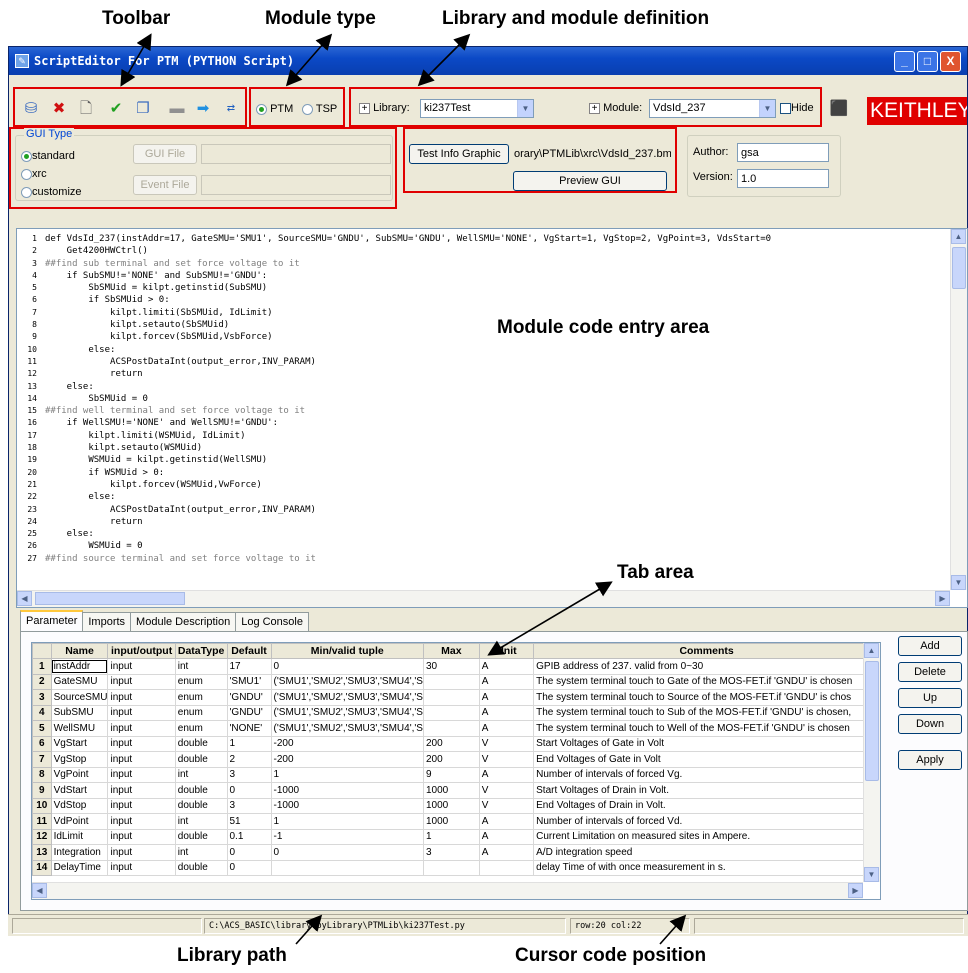 Image resolution: width=968 pixels, height=973 pixels. What do you see at coordinates (706, 821) in the screenshot?
I see `table-cell: Number of intervals of forced Vd.` at bounding box center [706, 821].